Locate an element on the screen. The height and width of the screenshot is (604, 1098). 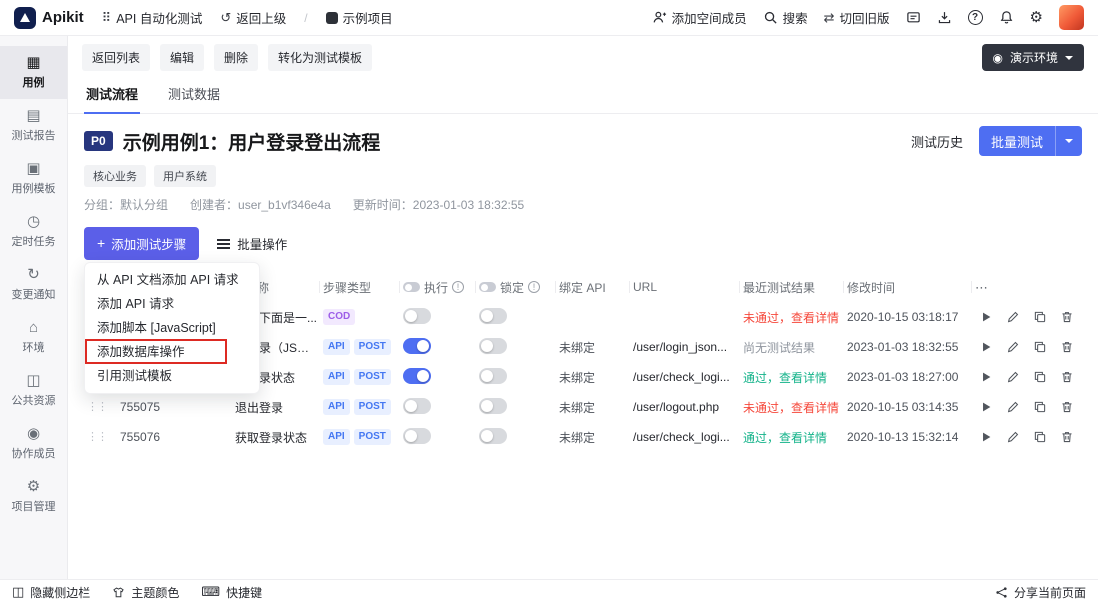
sidebar-item-label: 用例模板 is located at coordinates (33, 189).